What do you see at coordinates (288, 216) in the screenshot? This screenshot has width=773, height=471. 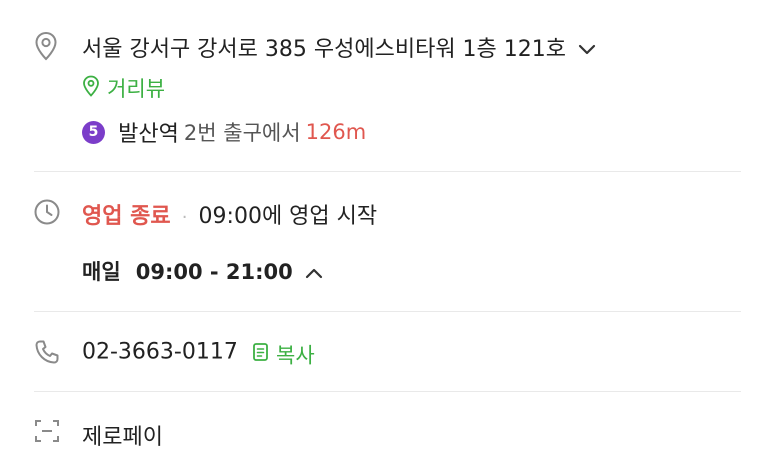 I see `next-open-text: 09:00에 영업 시작` at bounding box center [288, 216].